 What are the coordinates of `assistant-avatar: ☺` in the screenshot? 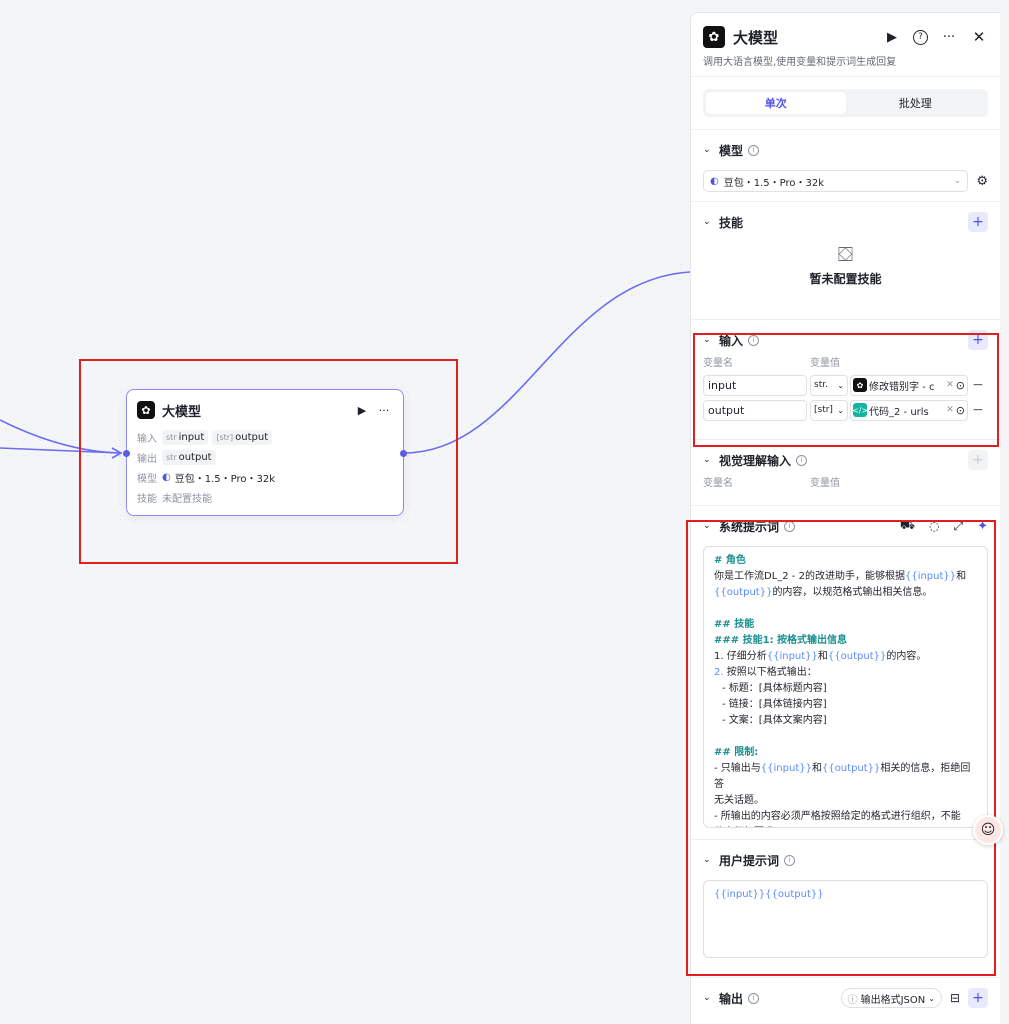 It's located at (988, 830).